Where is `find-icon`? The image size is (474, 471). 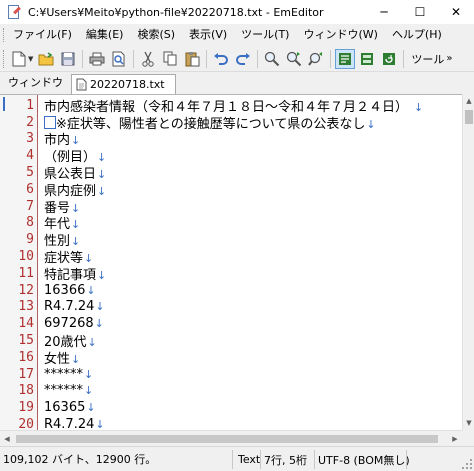 find-icon is located at coordinates (272, 59).